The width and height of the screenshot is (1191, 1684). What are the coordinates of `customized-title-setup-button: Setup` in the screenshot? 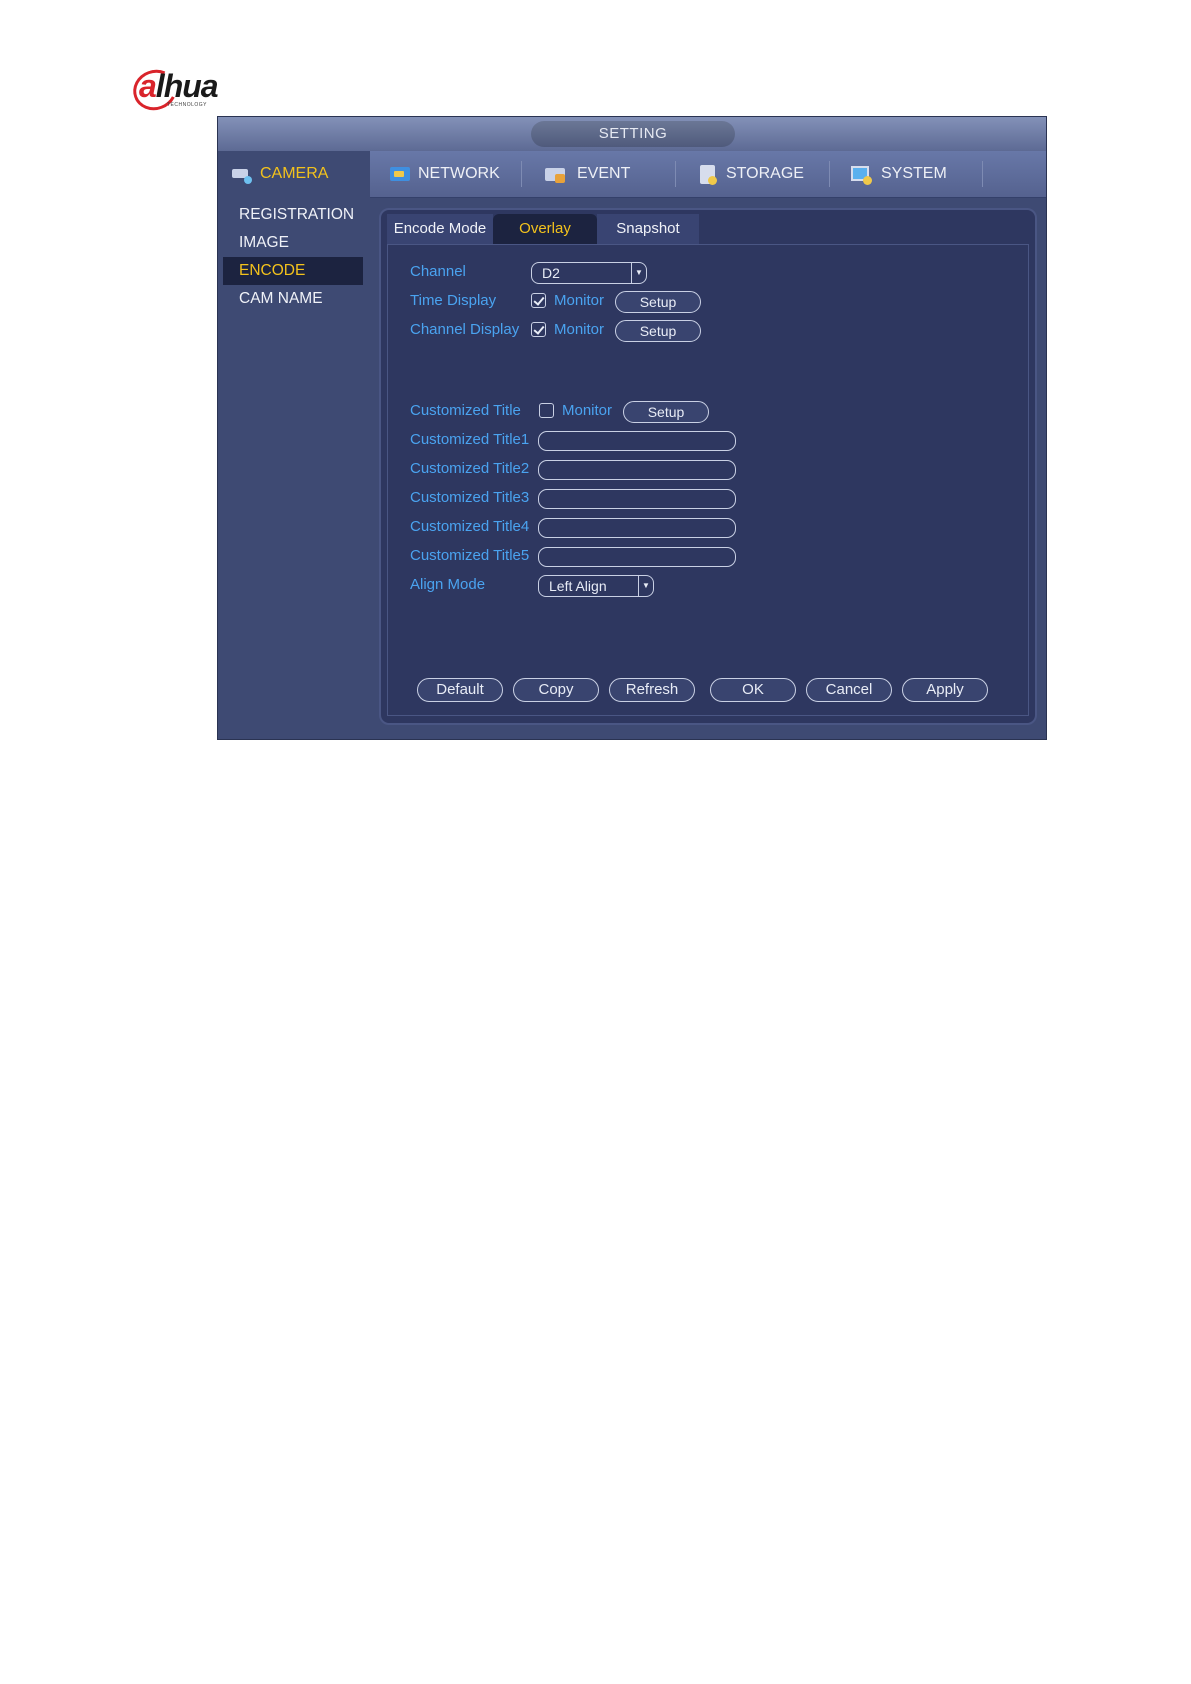 It's located at (666, 412).